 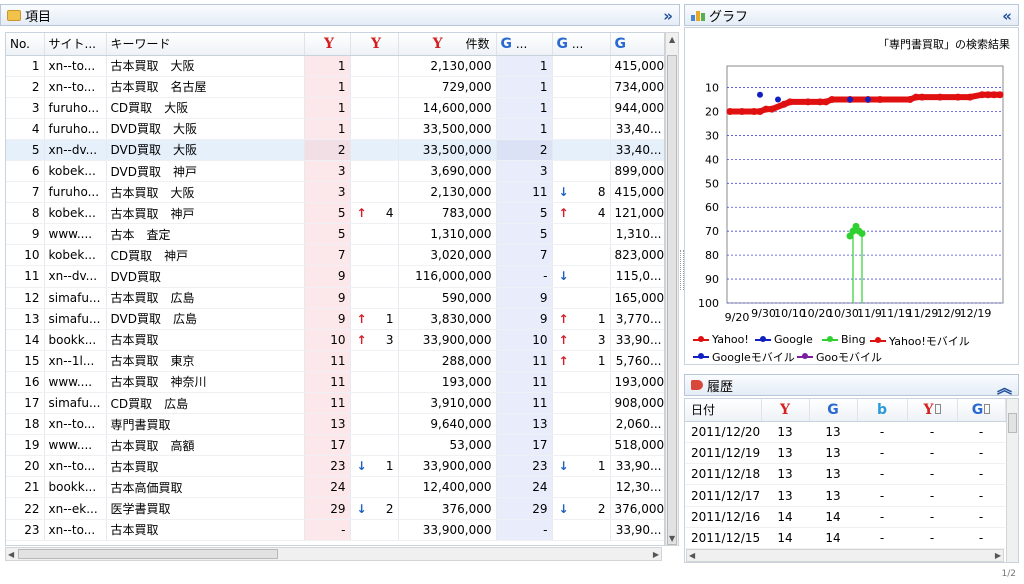 What do you see at coordinates (697, 385) in the screenshot?
I see `tag-icon` at bounding box center [697, 385].